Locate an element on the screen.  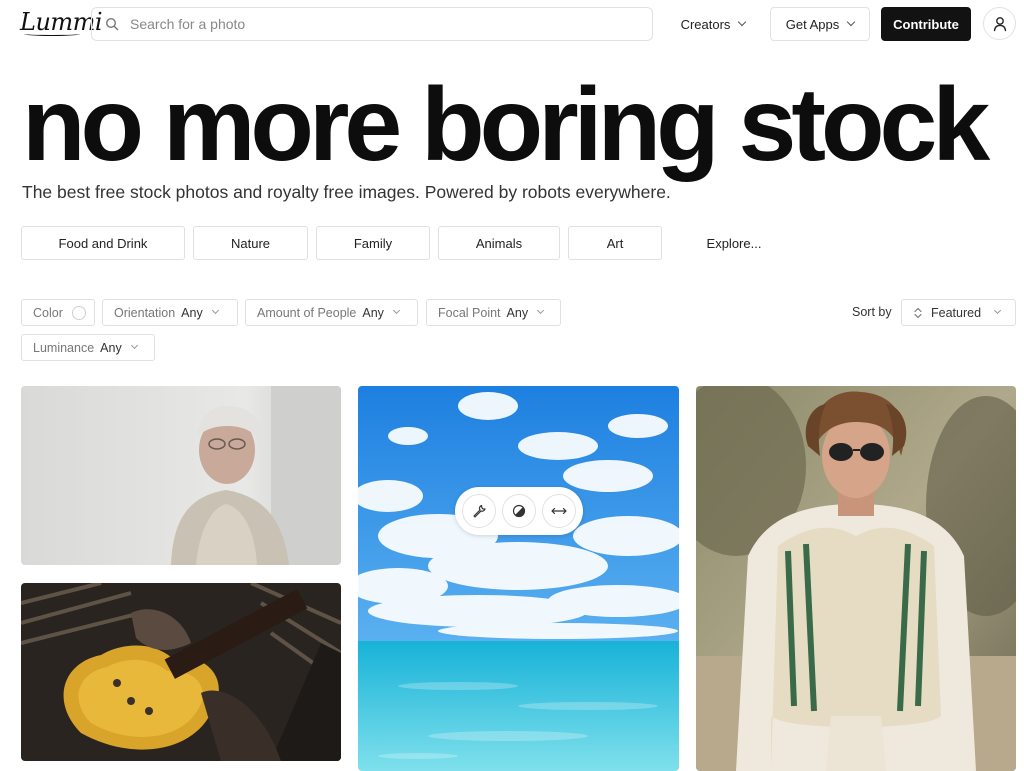
people-filter: Amount of People Any is located at coordinates (331, 312).